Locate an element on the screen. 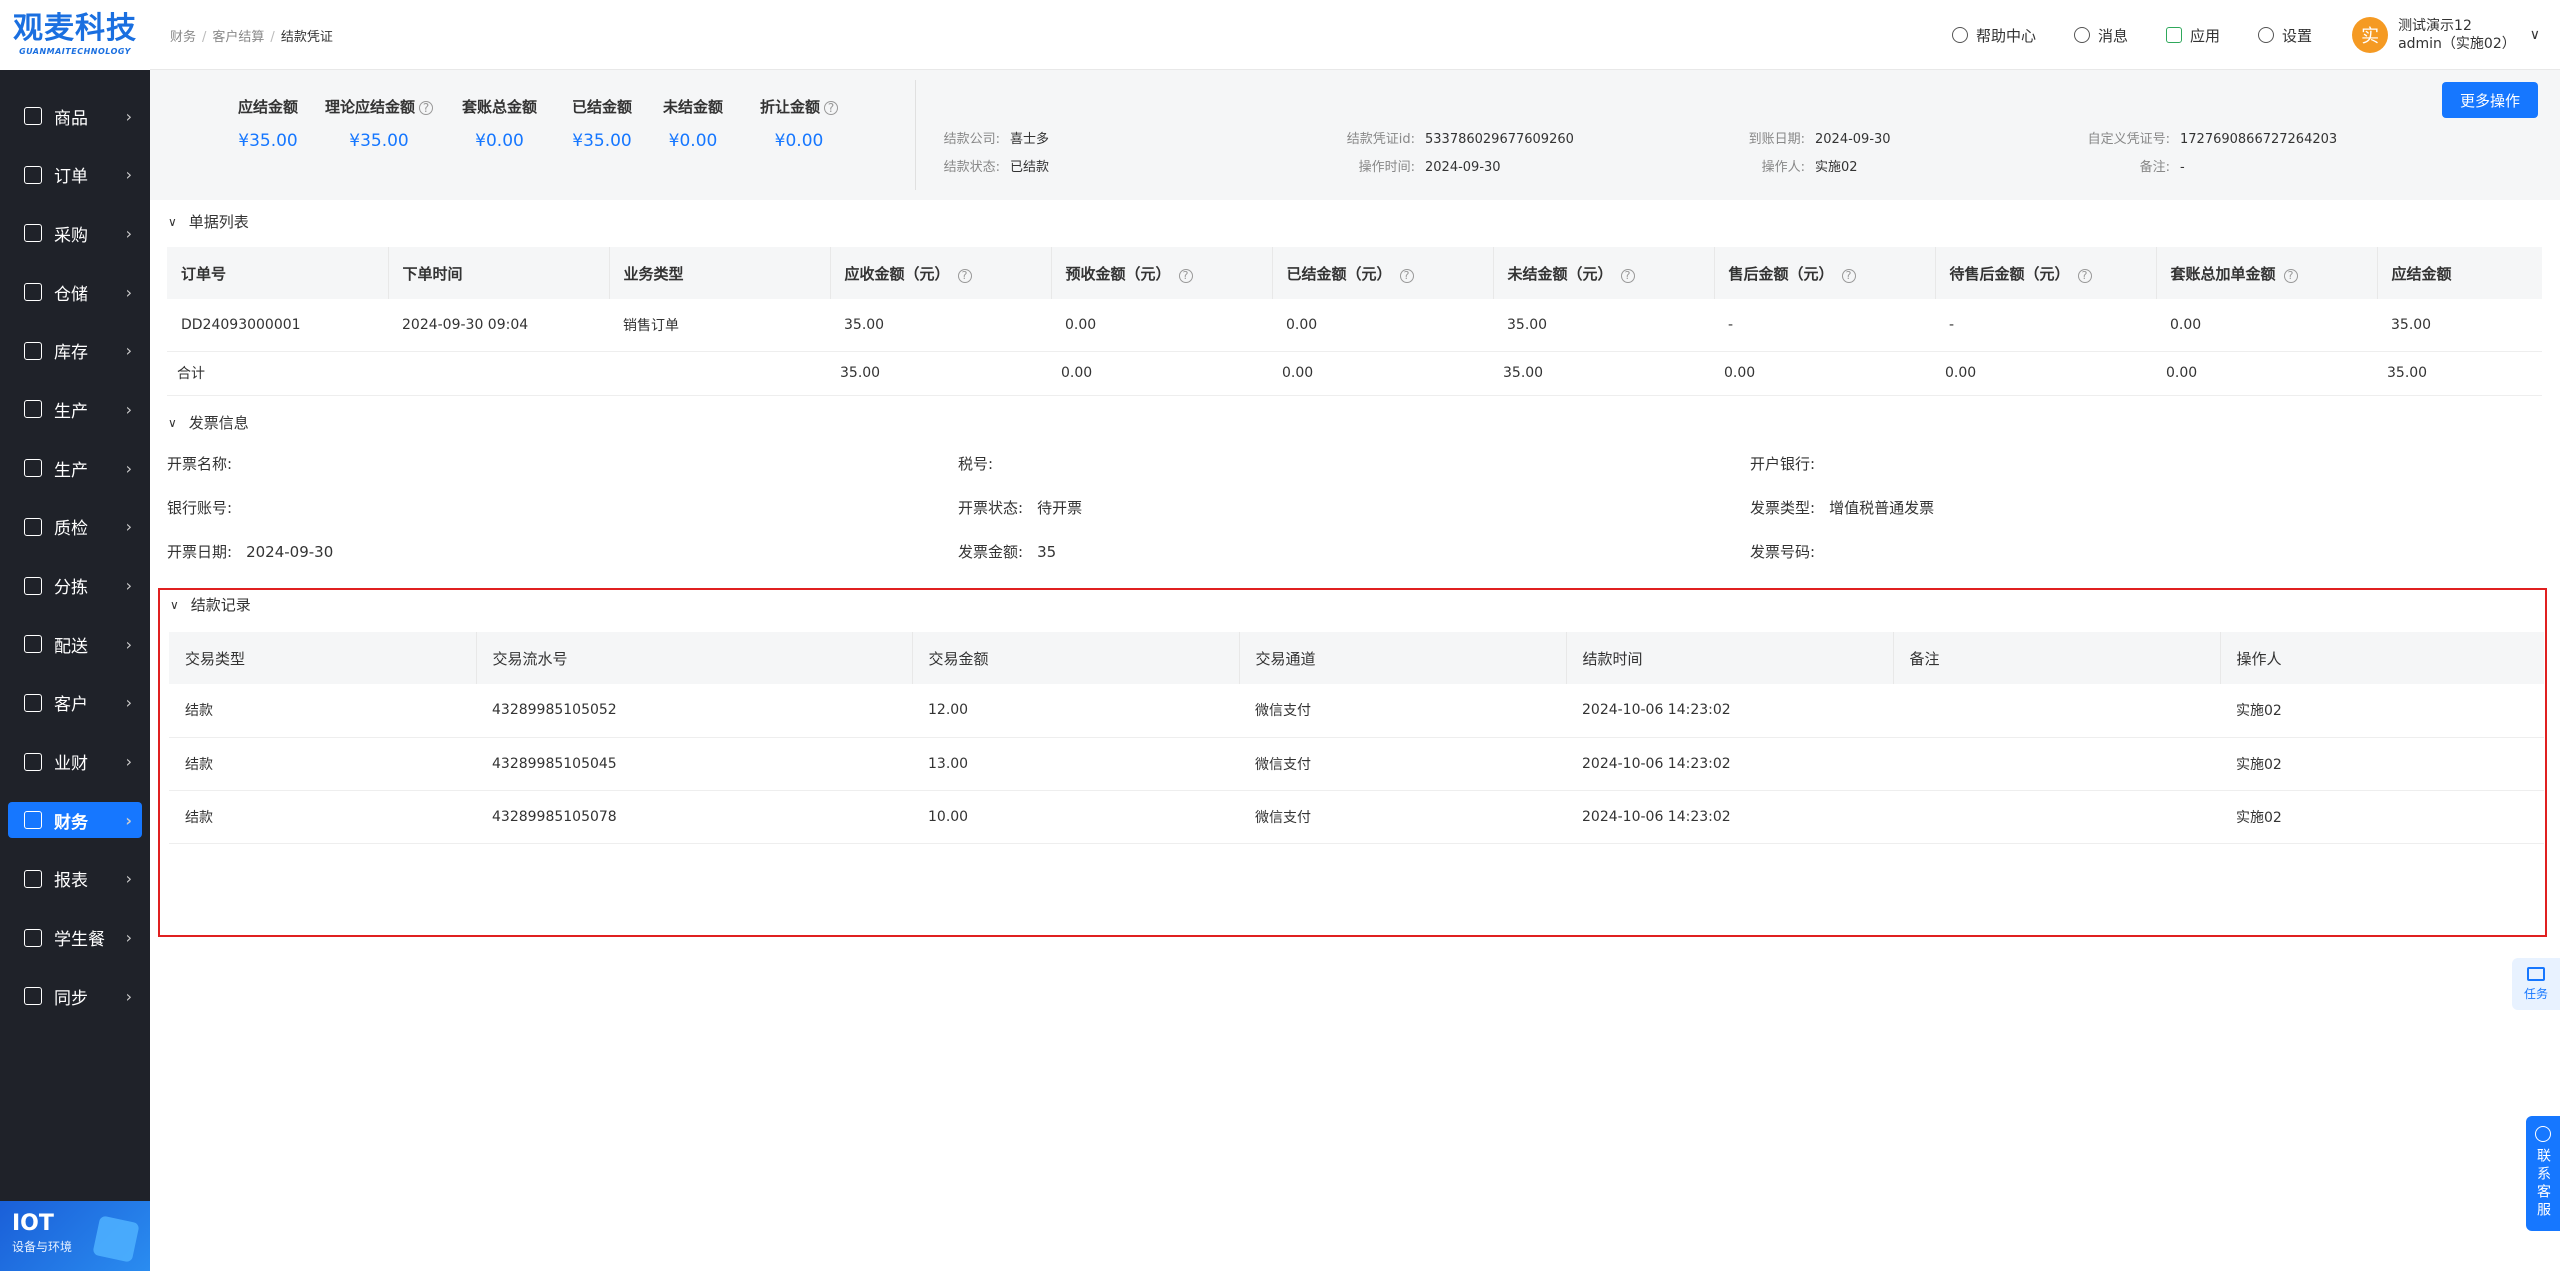 This screenshot has width=2560, height=1271. sidebar-item: 报表 › is located at coordinates (75, 879).